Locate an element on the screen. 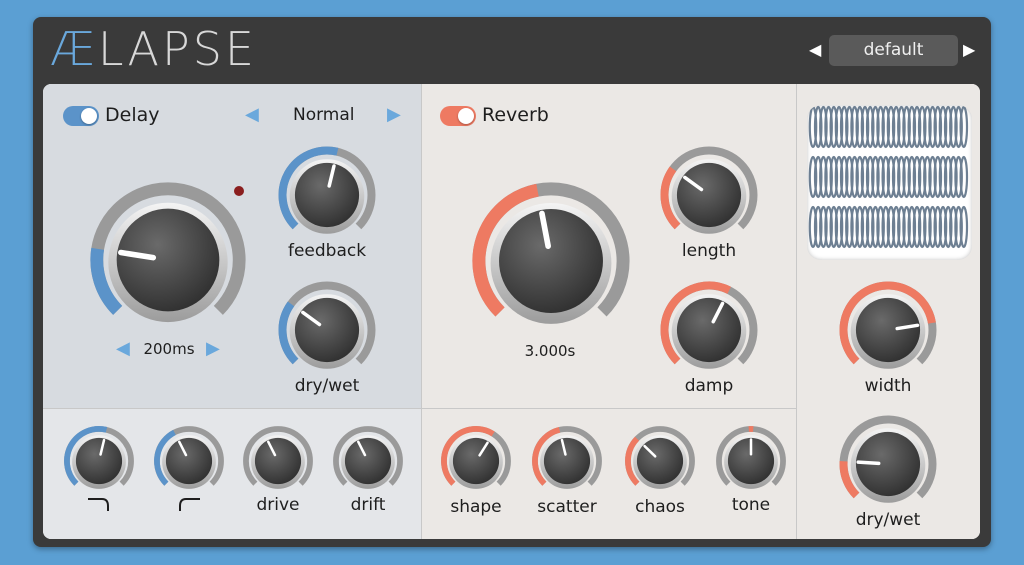 This screenshot has width=1024, height=565. delay-time-value: 200ms is located at coordinates (169, 349).